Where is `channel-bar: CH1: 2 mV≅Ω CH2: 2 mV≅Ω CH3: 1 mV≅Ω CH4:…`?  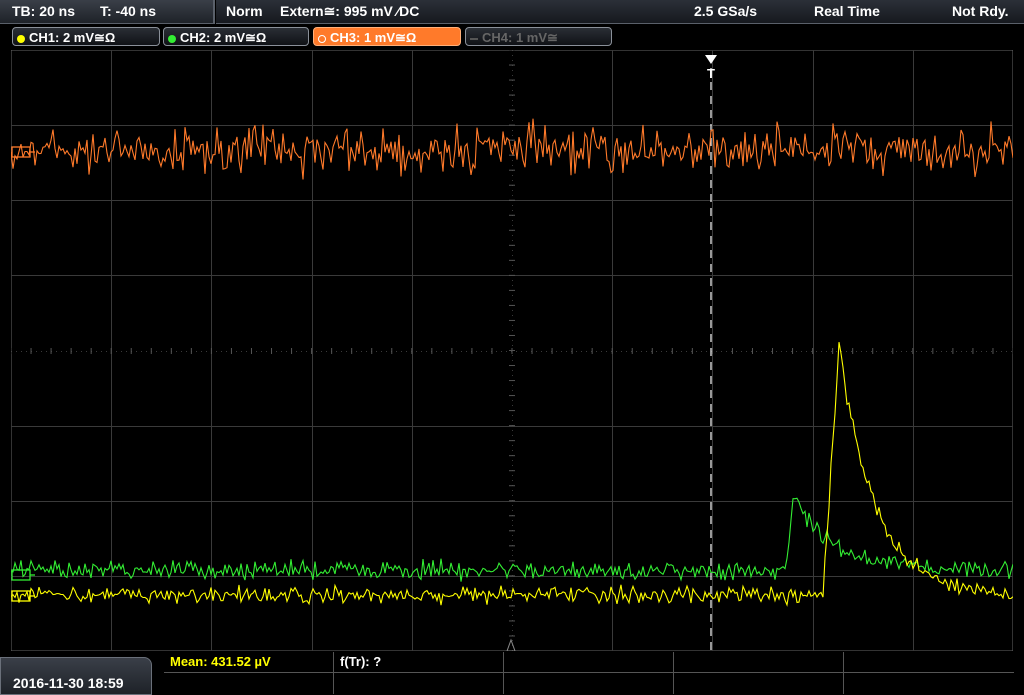 channel-bar: CH1: 2 mV≅Ω CH2: 2 mV≅Ω CH3: 1 mV≅Ω CH4:… is located at coordinates (512, 37).